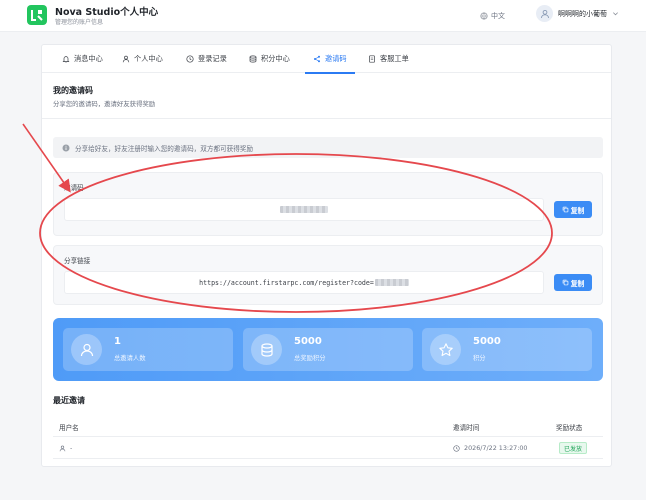  Describe the element at coordinates (212, 58) in the screenshot. I see `tab-label: 登录记录` at that location.